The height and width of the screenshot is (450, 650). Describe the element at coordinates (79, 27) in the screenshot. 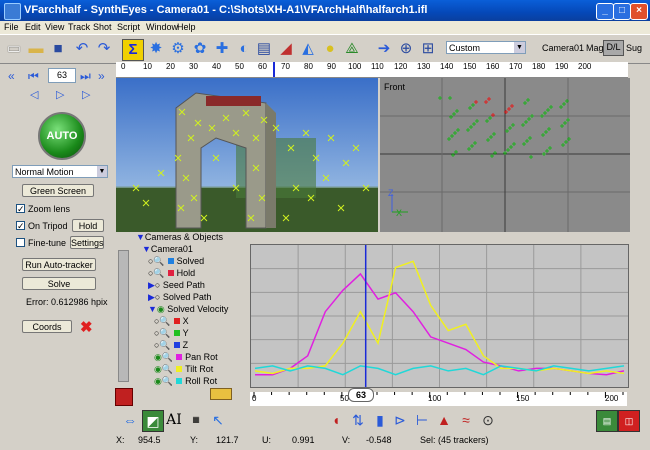

I see `menu-track: Track` at that location.